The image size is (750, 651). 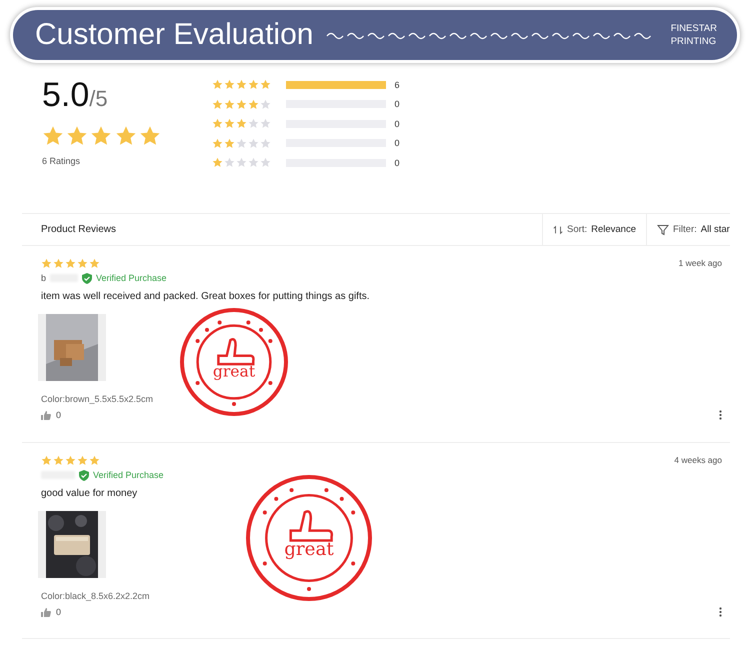 What do you see at coordinates (663, 230) in the screenshot?
I see `filter-icon` at bounding box center [663, 230].